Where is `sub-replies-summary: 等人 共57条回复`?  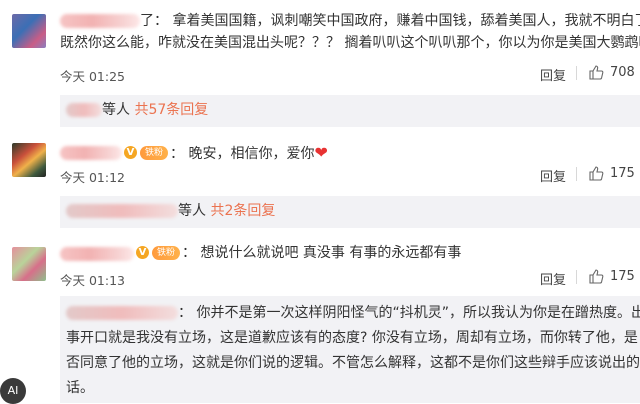
sub-replies-summary: 等人 共57条回复 is located at coordinates (155, 110).